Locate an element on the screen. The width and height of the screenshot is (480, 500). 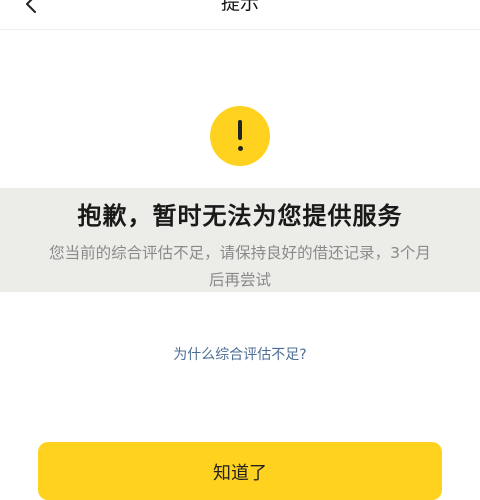
exclamation-icon is located at coordinates (240, 136).